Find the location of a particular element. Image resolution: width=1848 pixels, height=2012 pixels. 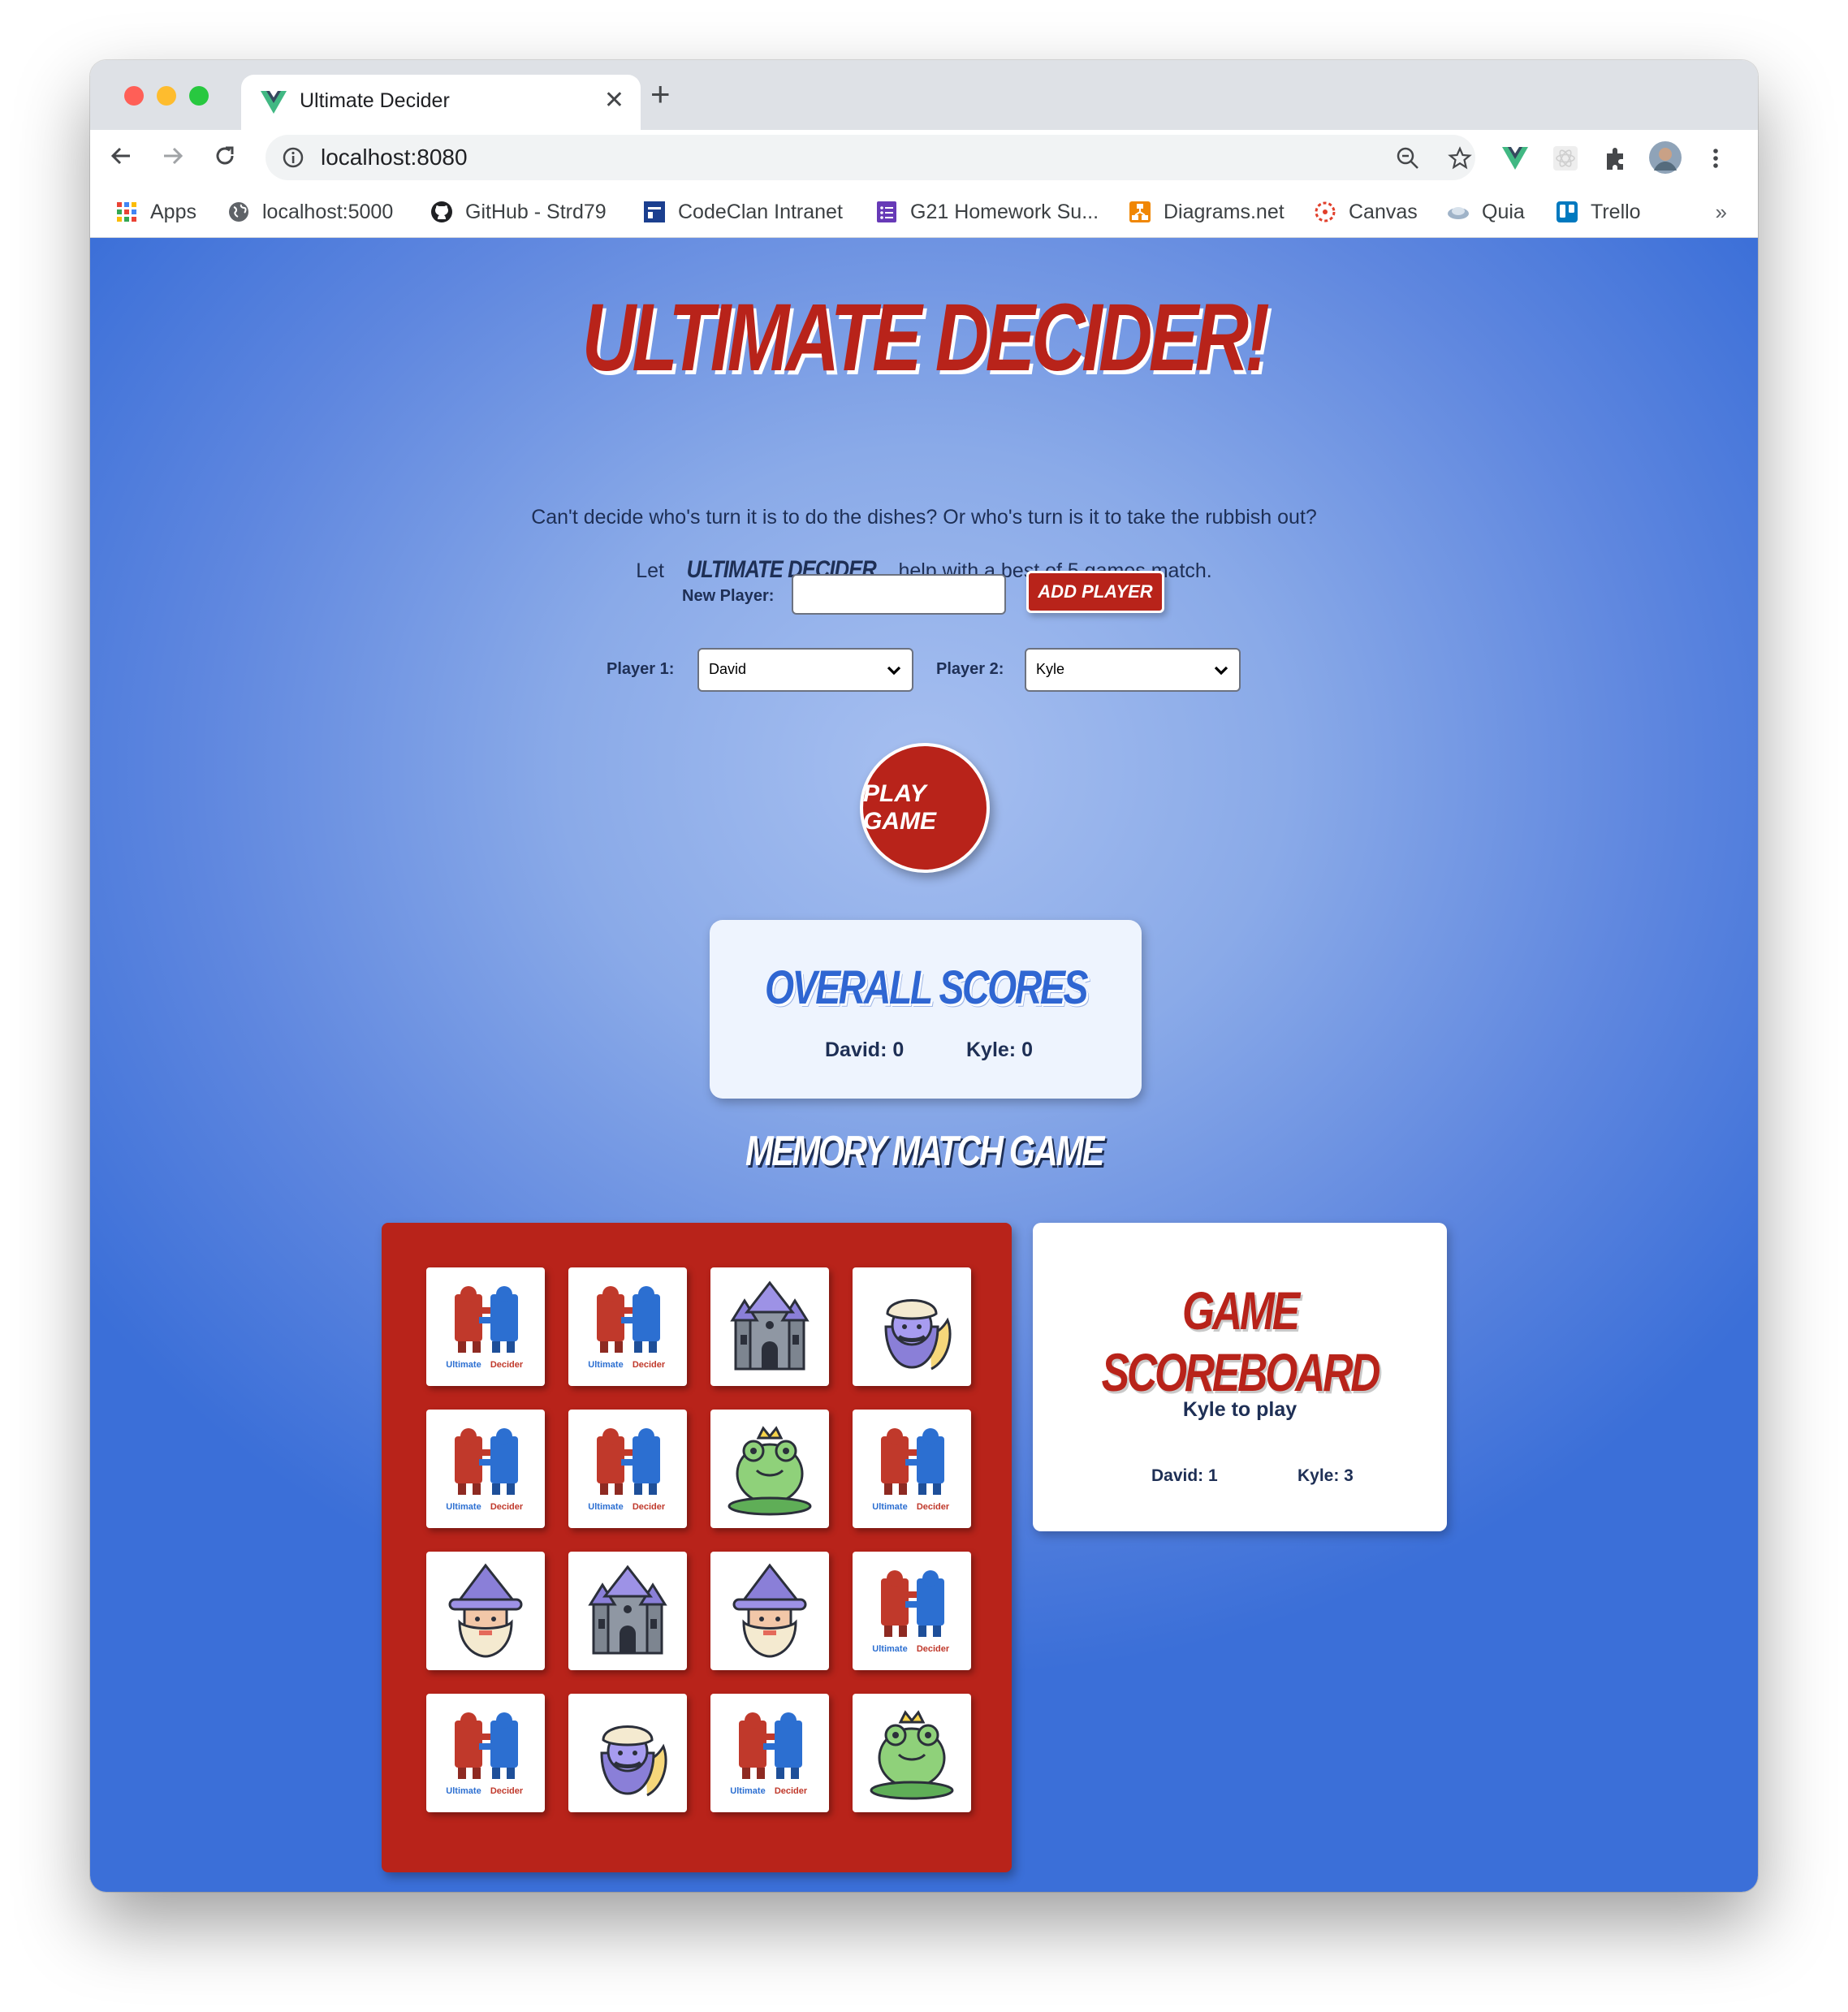

close-window-button is located at coordinates (134, 96).